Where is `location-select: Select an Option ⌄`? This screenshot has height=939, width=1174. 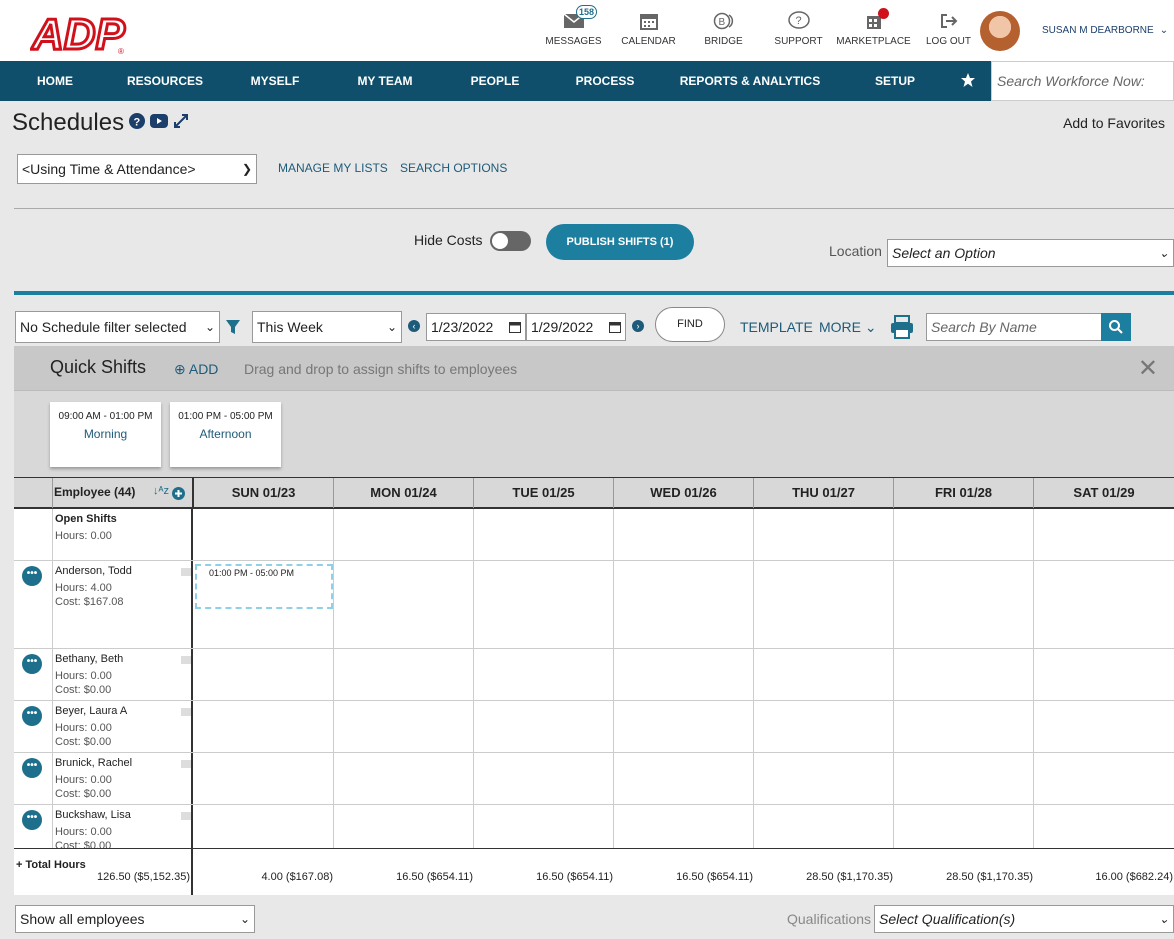
location-select: Select an Option ⌄ is located at coordinates (1030, 253).